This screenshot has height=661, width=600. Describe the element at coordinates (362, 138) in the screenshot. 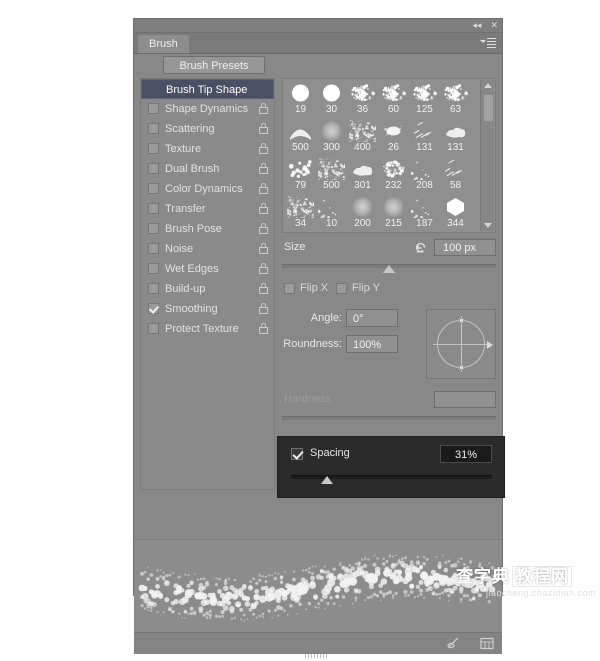

I see `brush-tip-cell: 400` at that location.